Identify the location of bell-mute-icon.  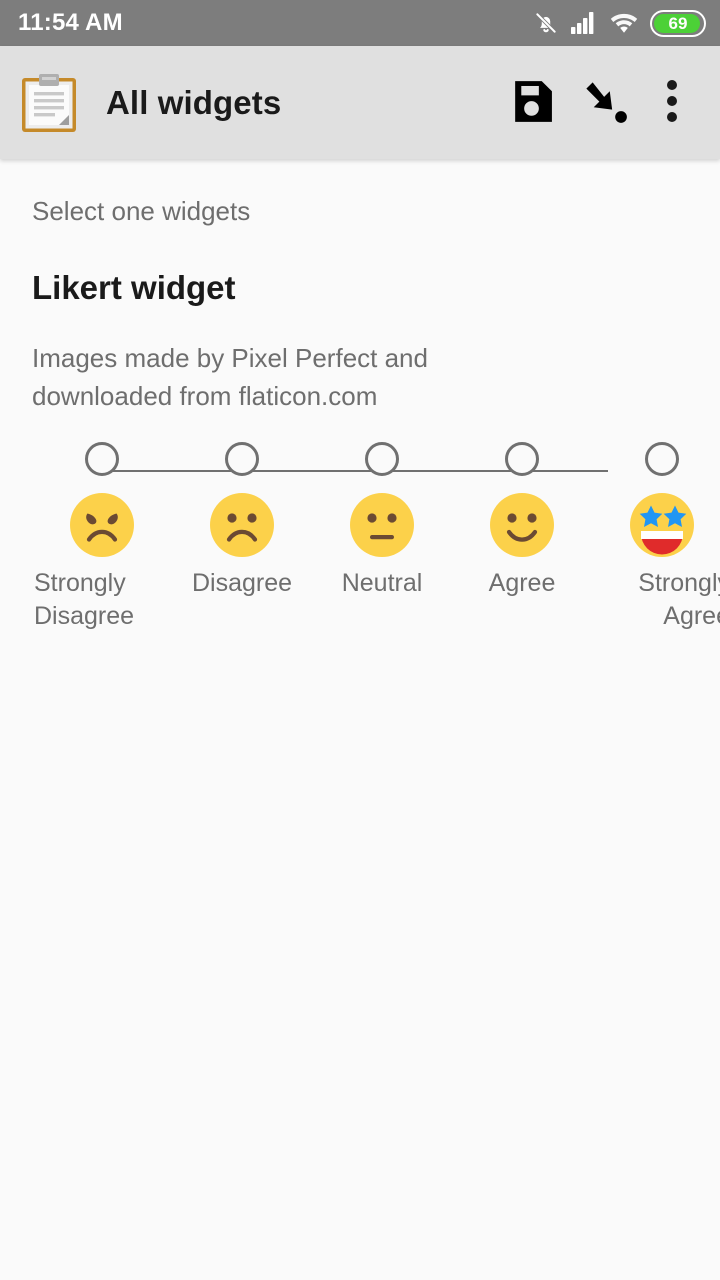
(546, 23).